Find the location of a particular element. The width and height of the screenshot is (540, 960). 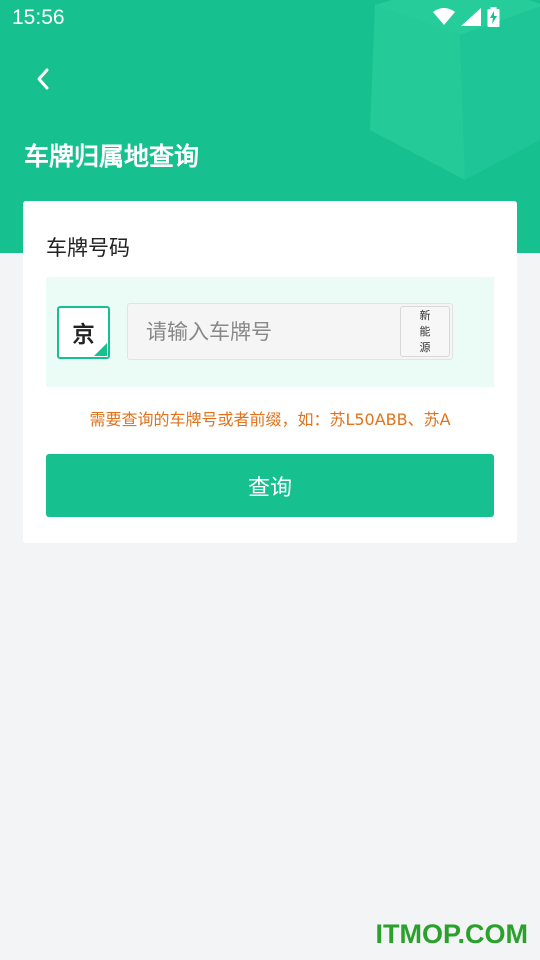

new-energy-char-3: 源 is located at coordinates (425, 347).